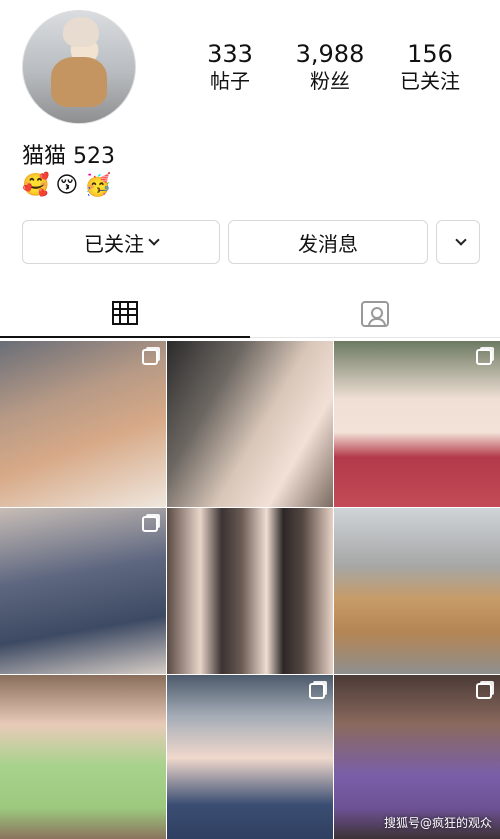  I want to click on stat-followers: 3,988 粉丝, so click(330, 70).